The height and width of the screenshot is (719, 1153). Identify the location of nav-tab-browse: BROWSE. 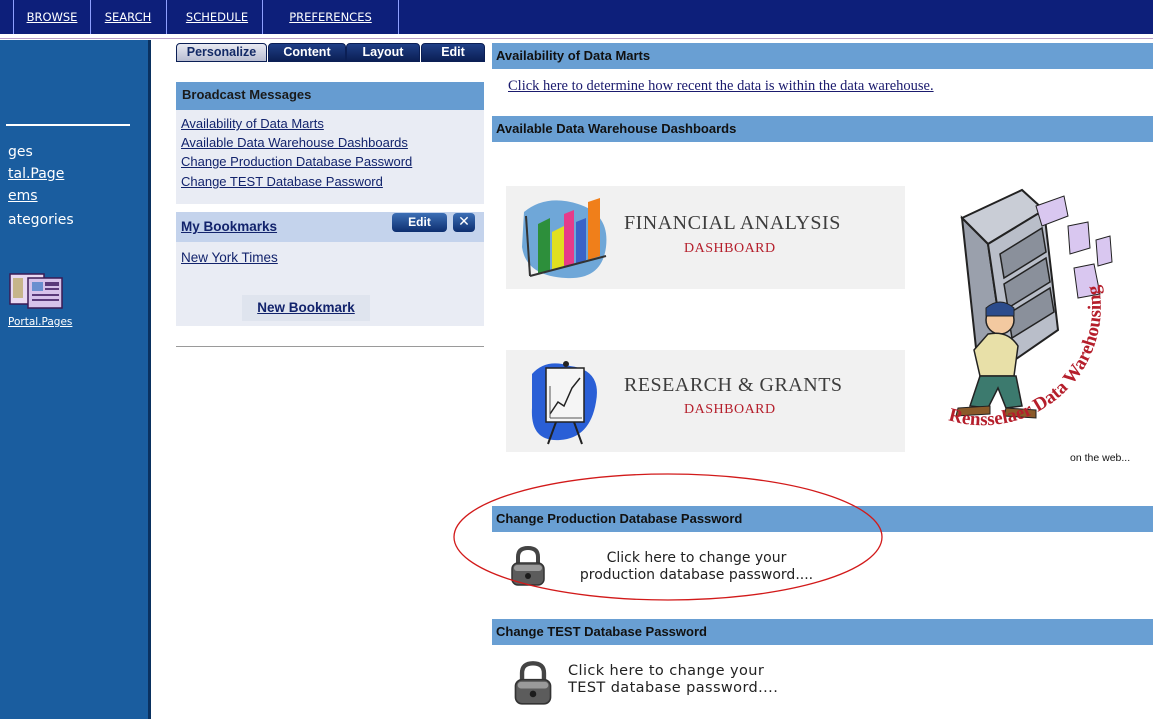
(52, 17).